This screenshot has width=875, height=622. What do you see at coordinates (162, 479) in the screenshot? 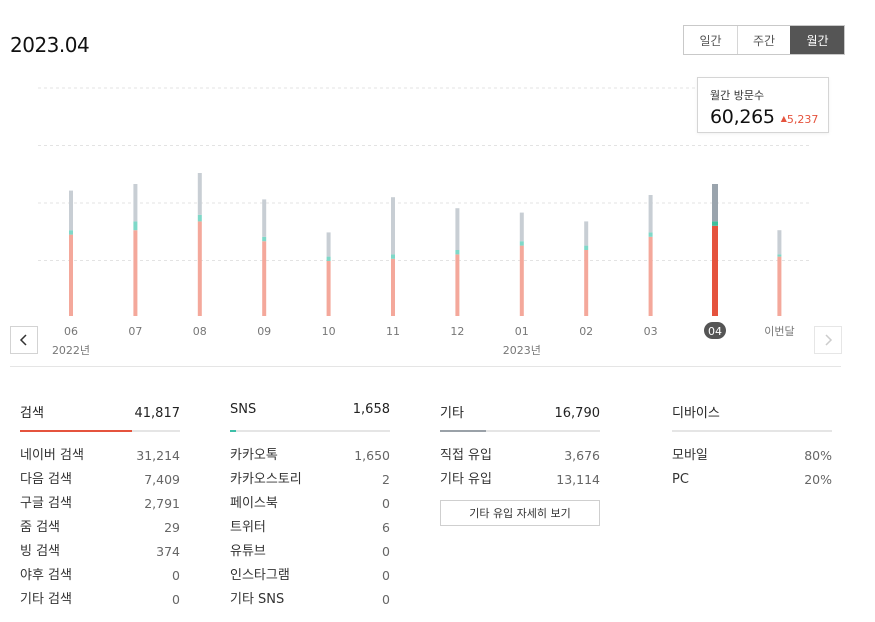
I see `stat-row-value: 7,409` at bounding box center [162, 479].